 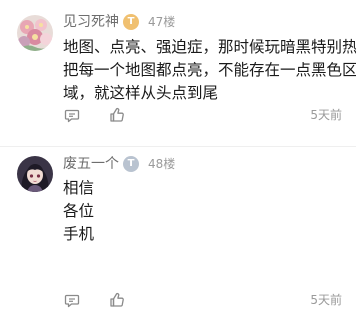 I want to click on comment-text-line: 地图、点亮、强迫症，那时候玩暗黑特别热衷, so click(x=209, y=47).